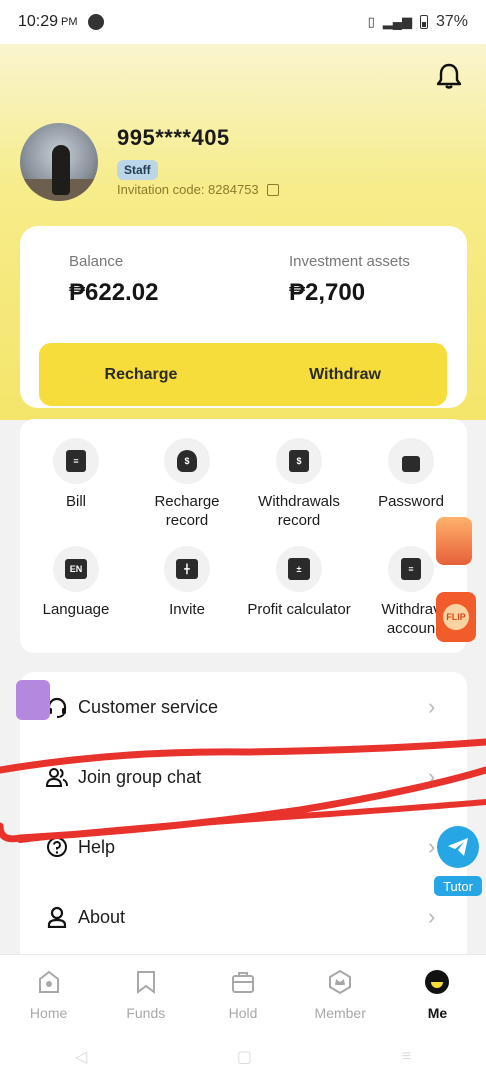  What do you see at coordinates (272, 189) in the screenshot?
I see `copy-icon` at bounding box center [272, 189].